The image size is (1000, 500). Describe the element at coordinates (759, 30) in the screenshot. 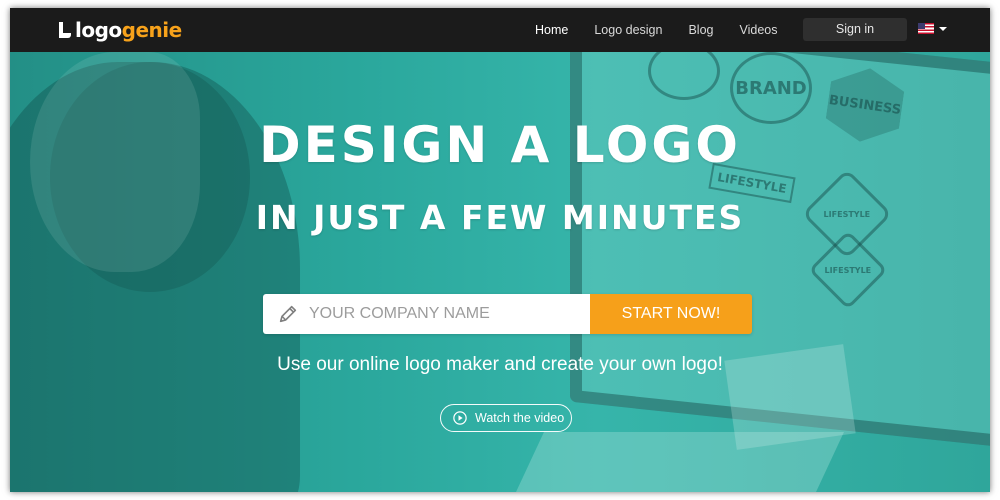

I see `nav-item-videos: Videos` at that location.